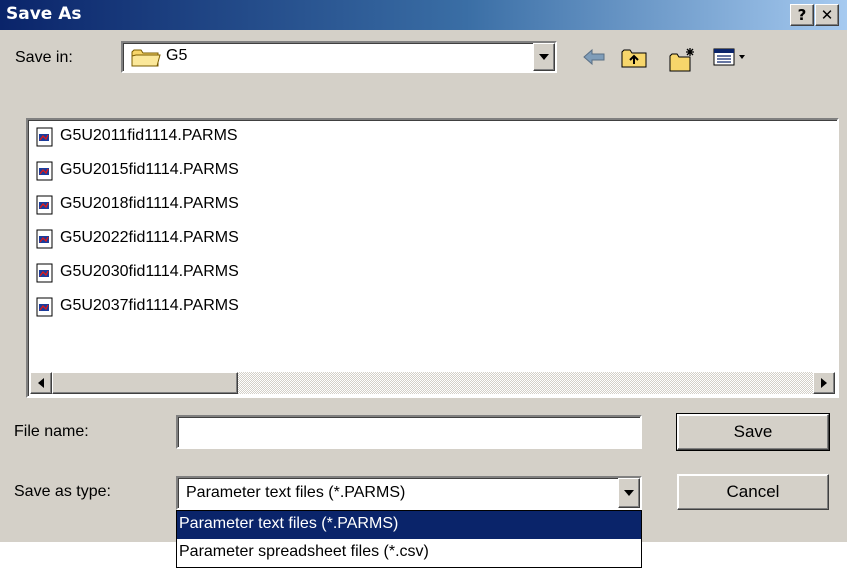 This screenshot has width=847, height=568. I want to click on file-name: G5U2011fid1114.PARMS, so click(149, 135).